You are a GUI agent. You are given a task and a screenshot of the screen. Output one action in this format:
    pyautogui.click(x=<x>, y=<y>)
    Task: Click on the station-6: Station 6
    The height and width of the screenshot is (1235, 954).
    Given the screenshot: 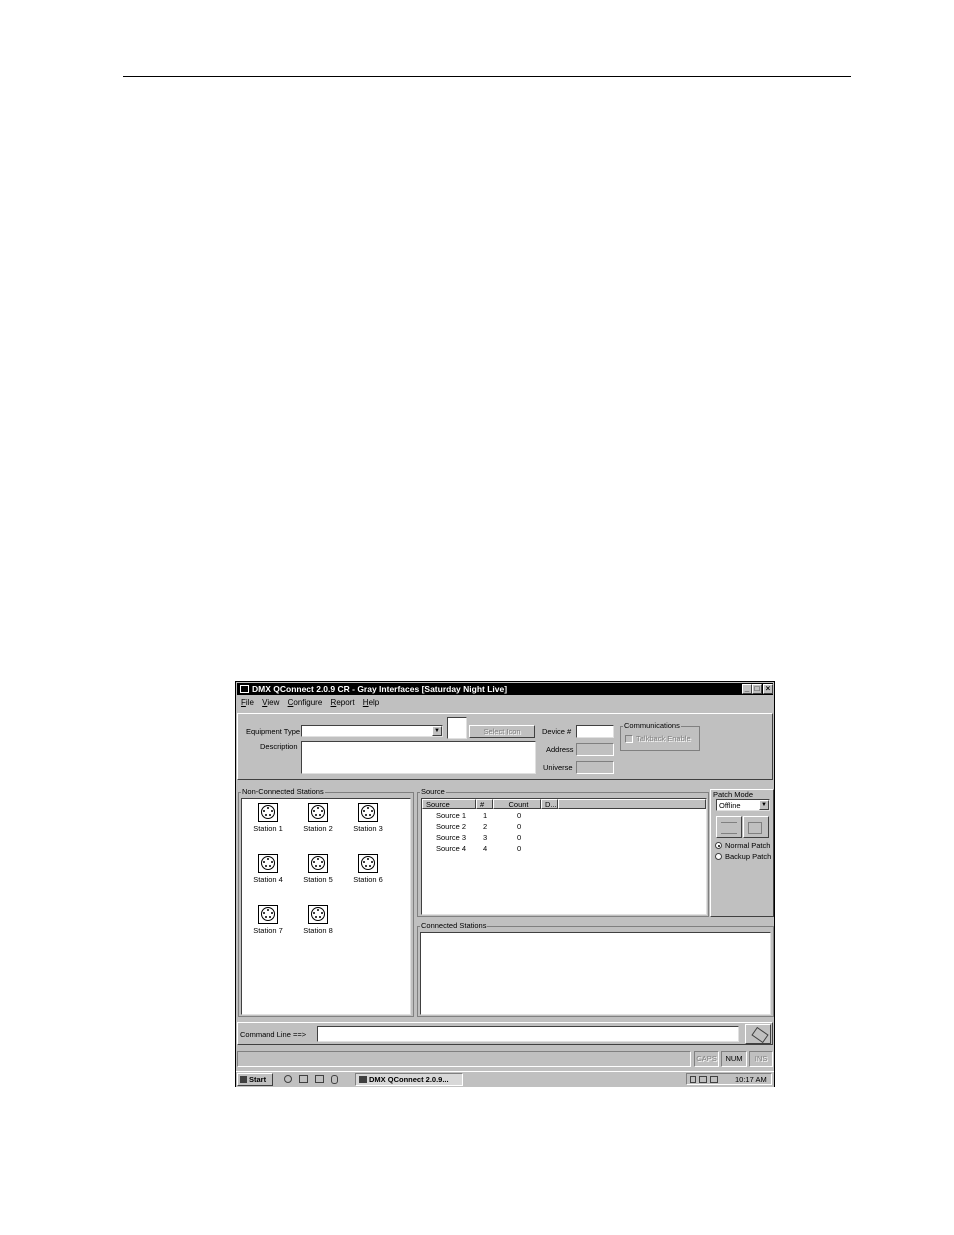 What is the action you would take?
    pyautogui.click(x=368, y=869)
    